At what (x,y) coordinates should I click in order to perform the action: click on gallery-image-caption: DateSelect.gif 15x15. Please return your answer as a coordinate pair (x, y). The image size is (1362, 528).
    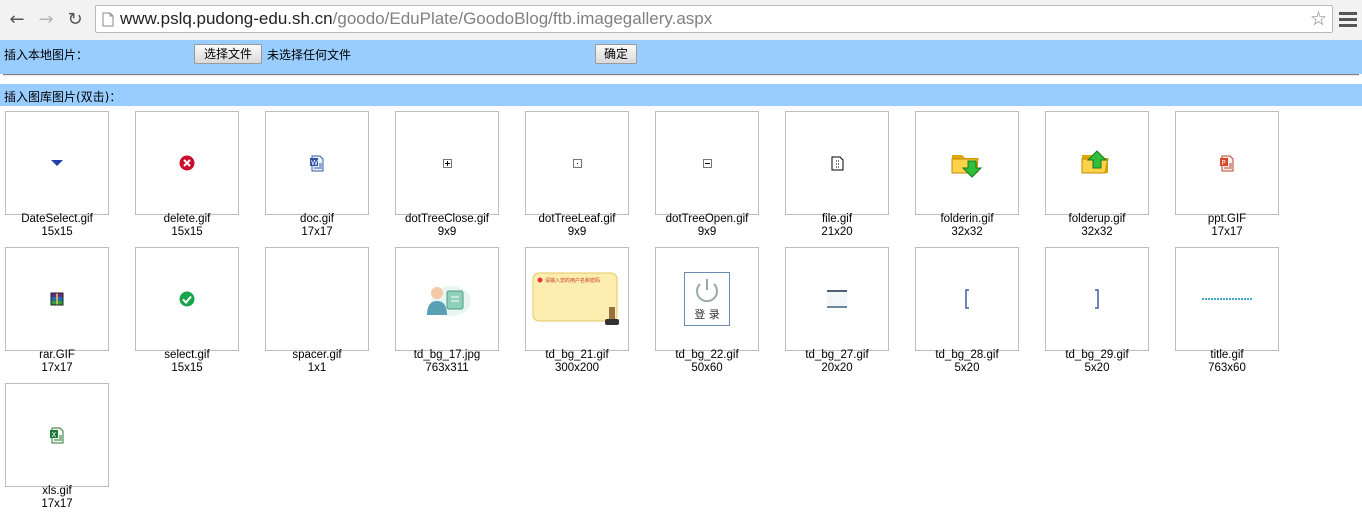
    Looking at the image, I should click on (61, 226).